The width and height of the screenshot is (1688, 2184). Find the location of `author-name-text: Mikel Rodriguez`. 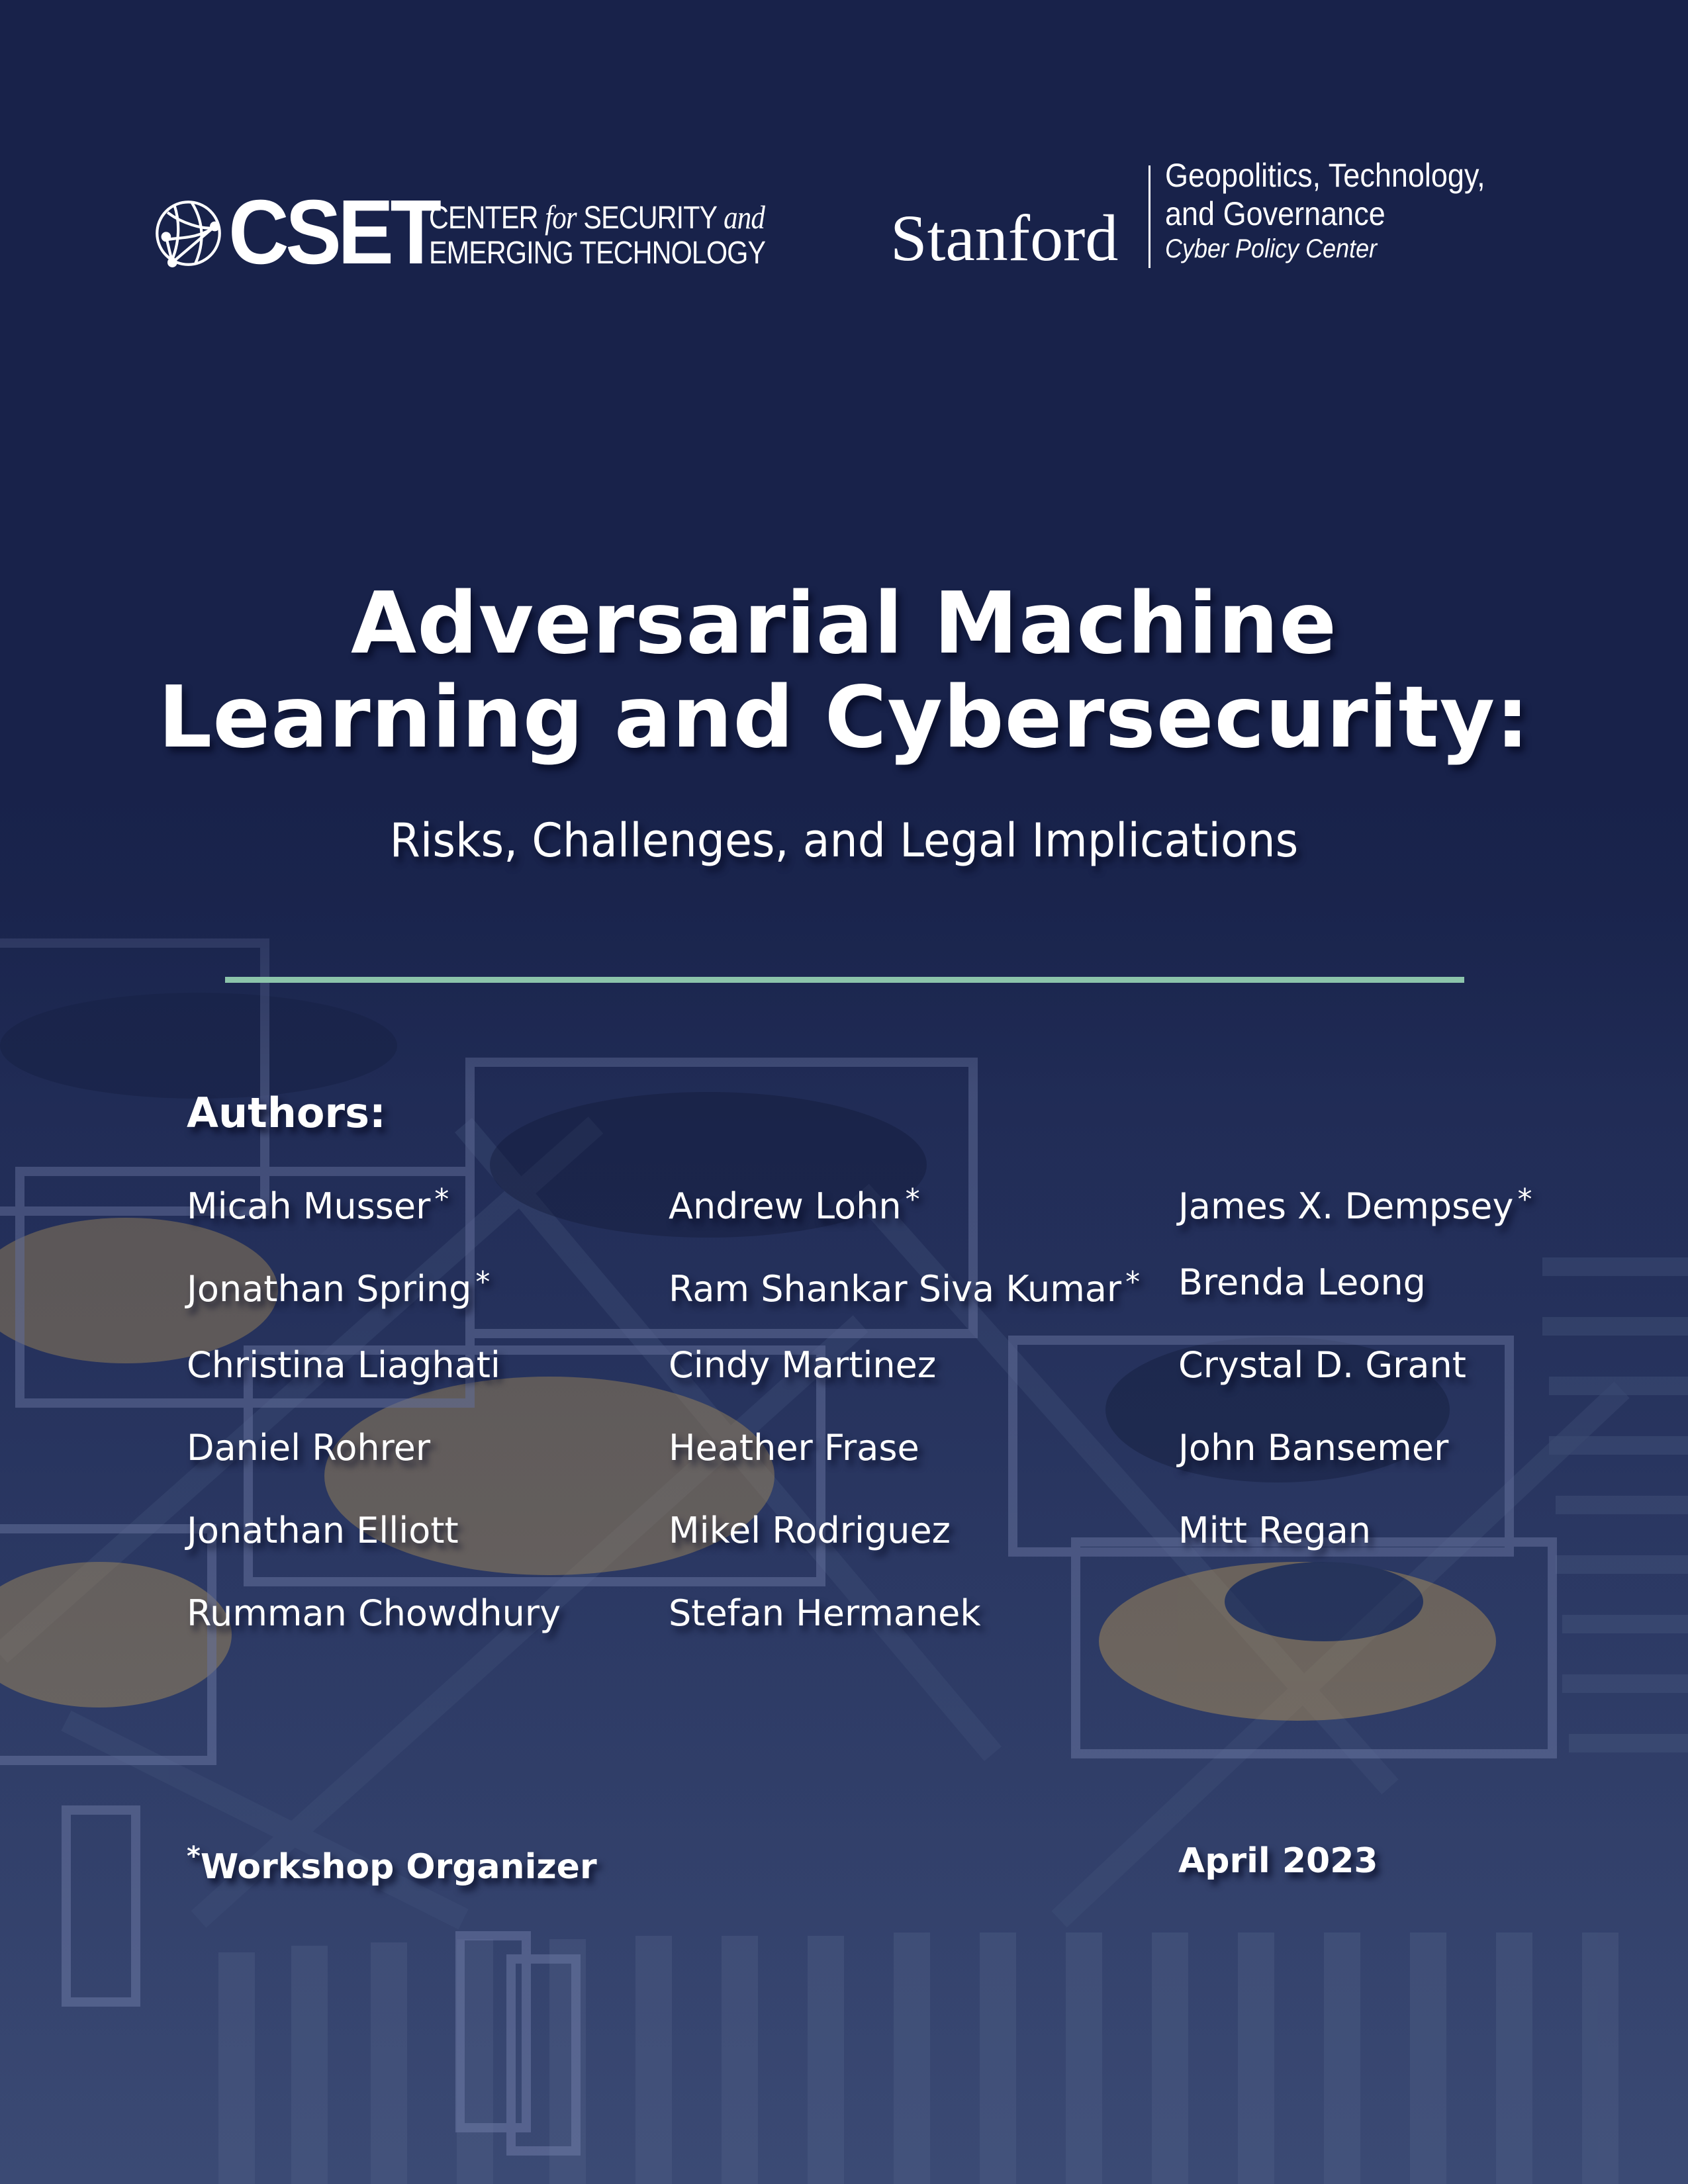

author-name-text: Mikel Rodriguez is located at coordinates (810, 1530).